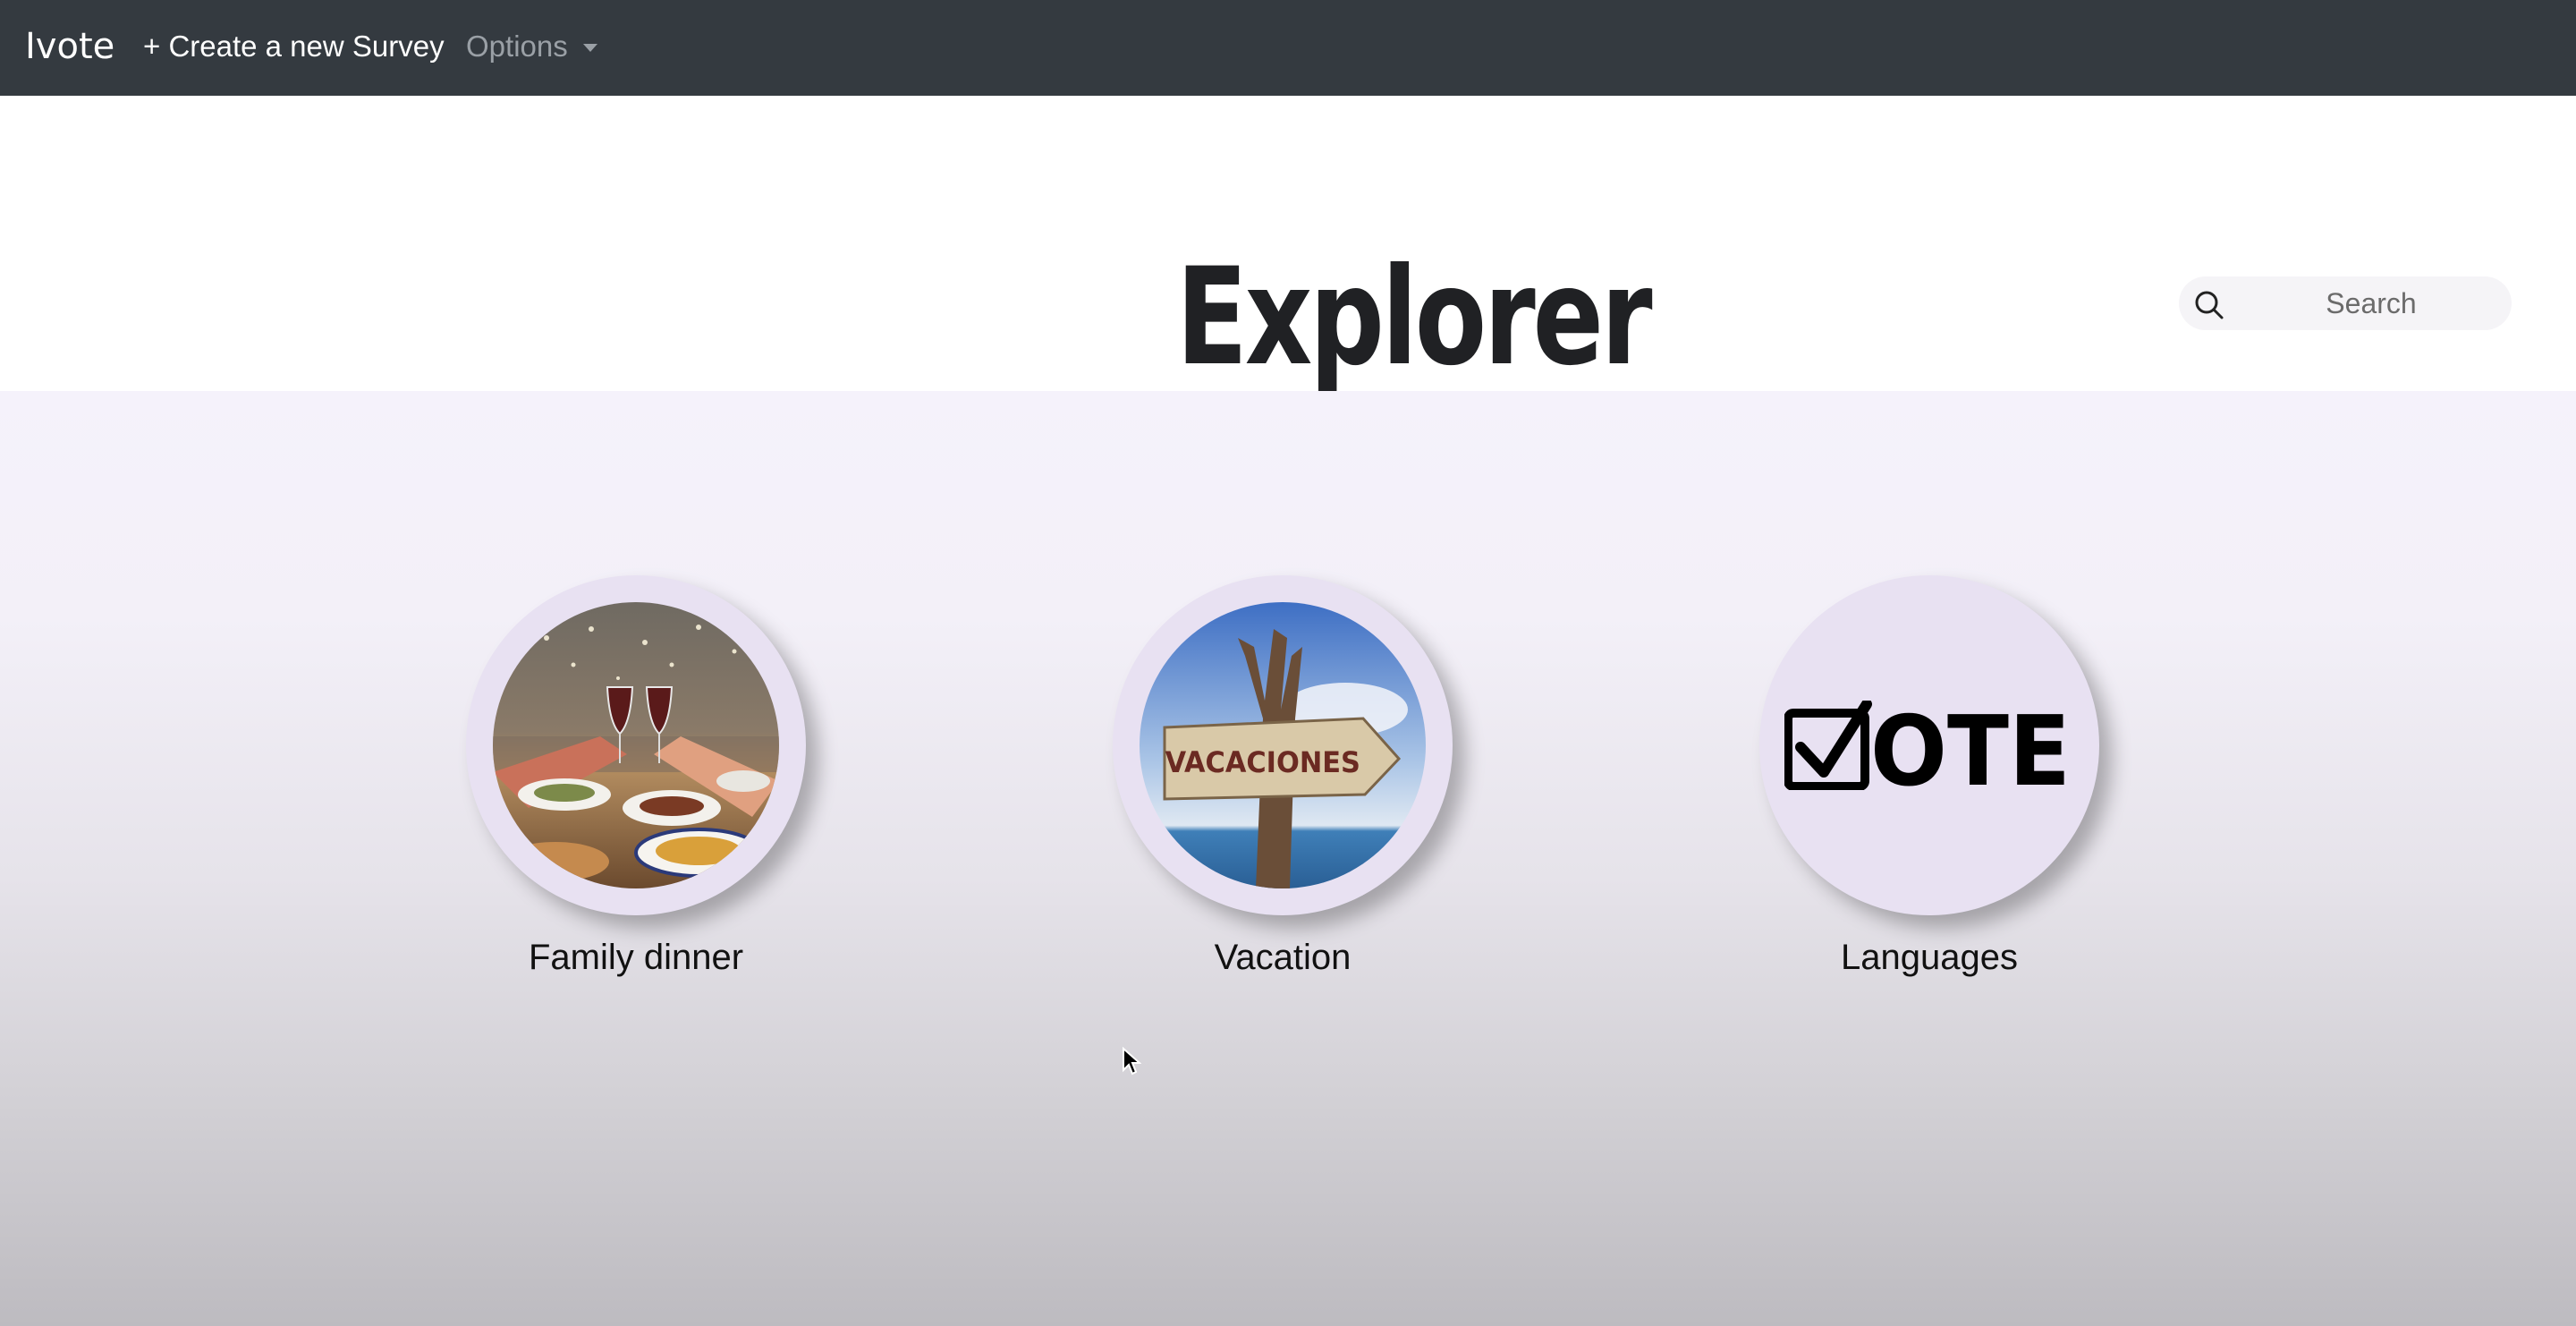 This screenshot has height=1326, width=2576. What do you see at coordinates (1929, 958) in the screenshot?
I see `category-label: Languages` at bounding box center [1929, 958].